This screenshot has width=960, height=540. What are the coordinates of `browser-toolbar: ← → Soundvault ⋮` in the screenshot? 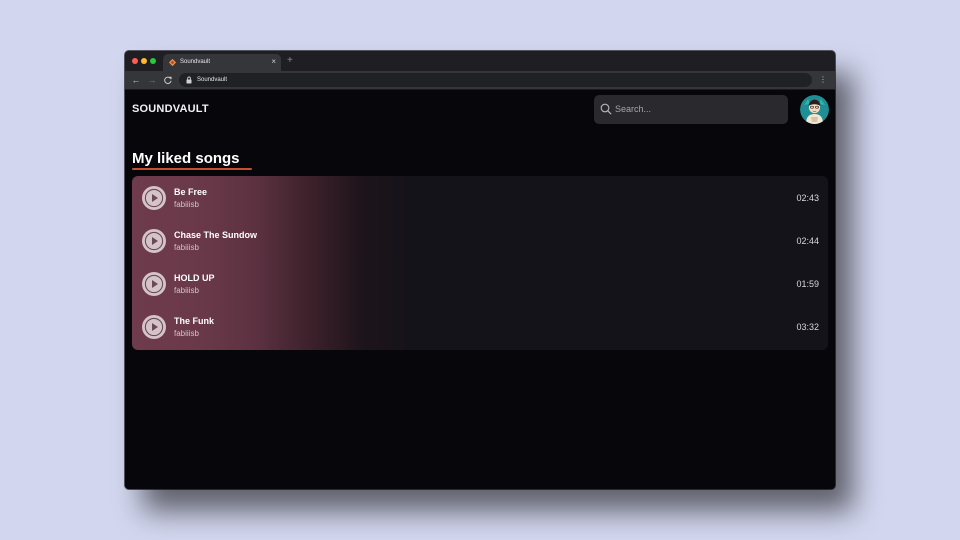 It's located at (480, 80).